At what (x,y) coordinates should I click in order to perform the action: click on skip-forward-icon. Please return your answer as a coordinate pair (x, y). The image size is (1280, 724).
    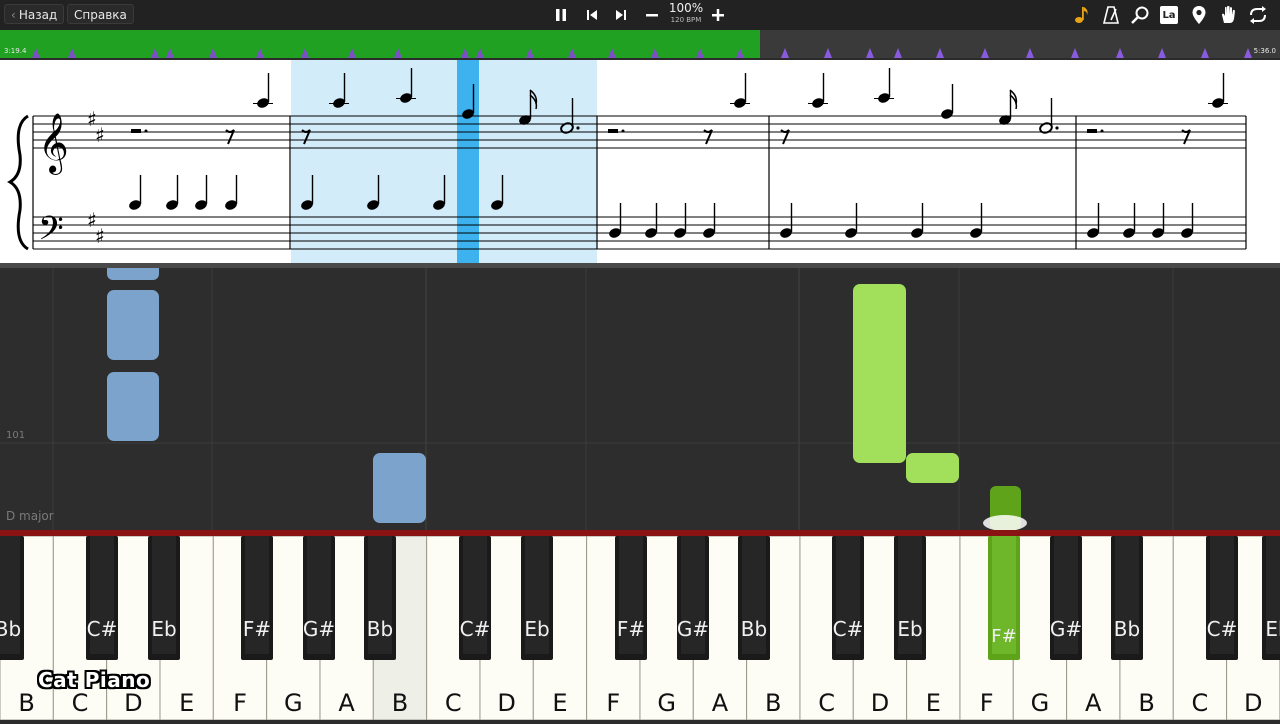
    Looking at the image, I should click on (621, 15).